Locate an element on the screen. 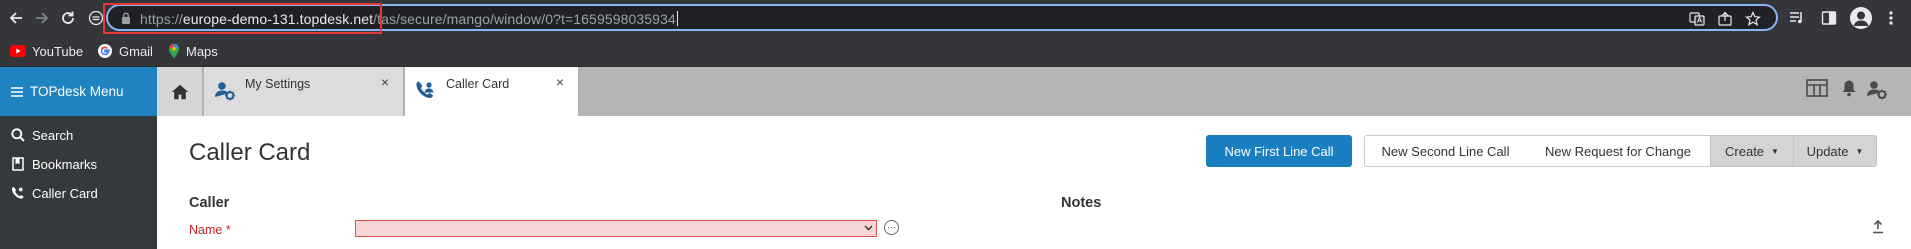 This screenshot has width=1911, height=249. create-button-label: Create is located at coordinates (1745, 151).